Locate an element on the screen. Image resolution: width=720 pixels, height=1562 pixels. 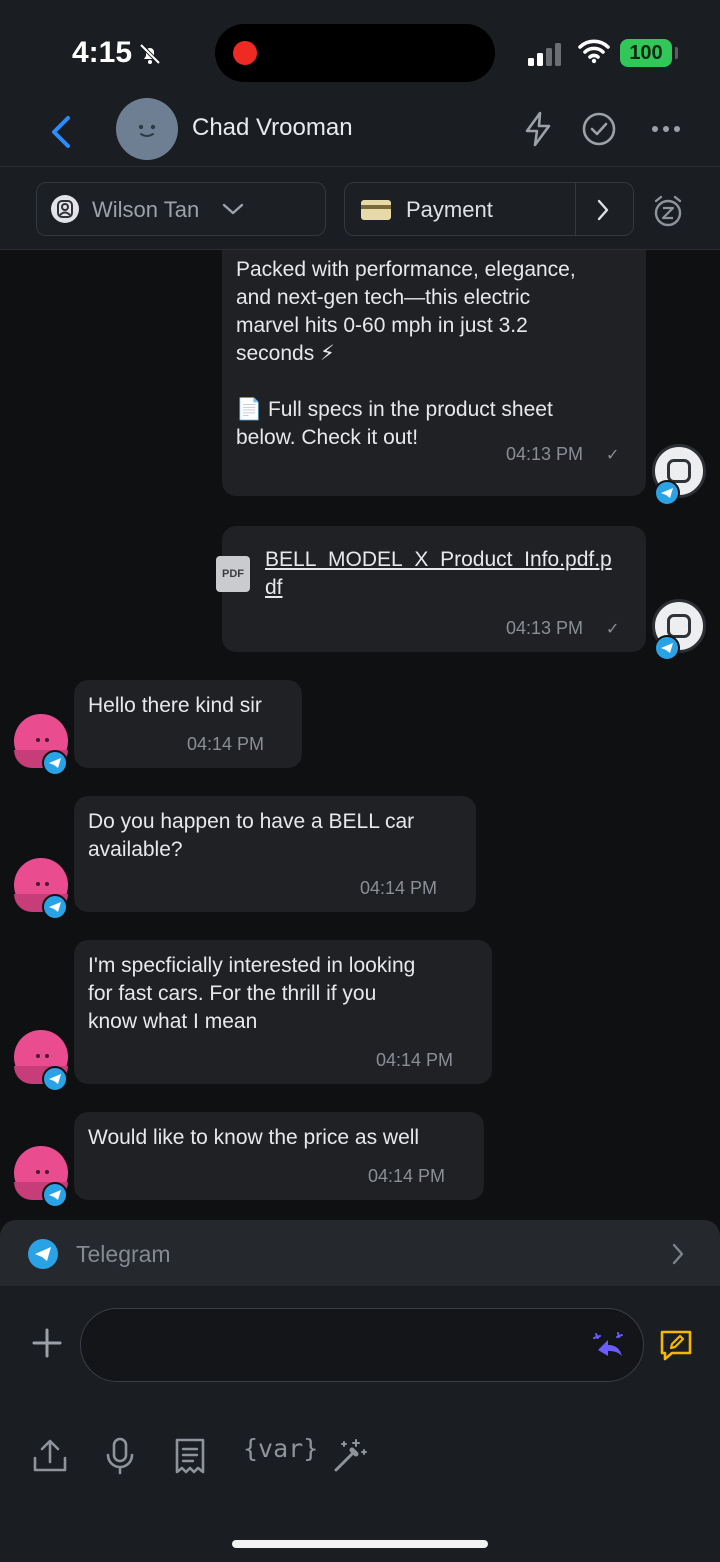
divider is located at coordinates (575, 209).